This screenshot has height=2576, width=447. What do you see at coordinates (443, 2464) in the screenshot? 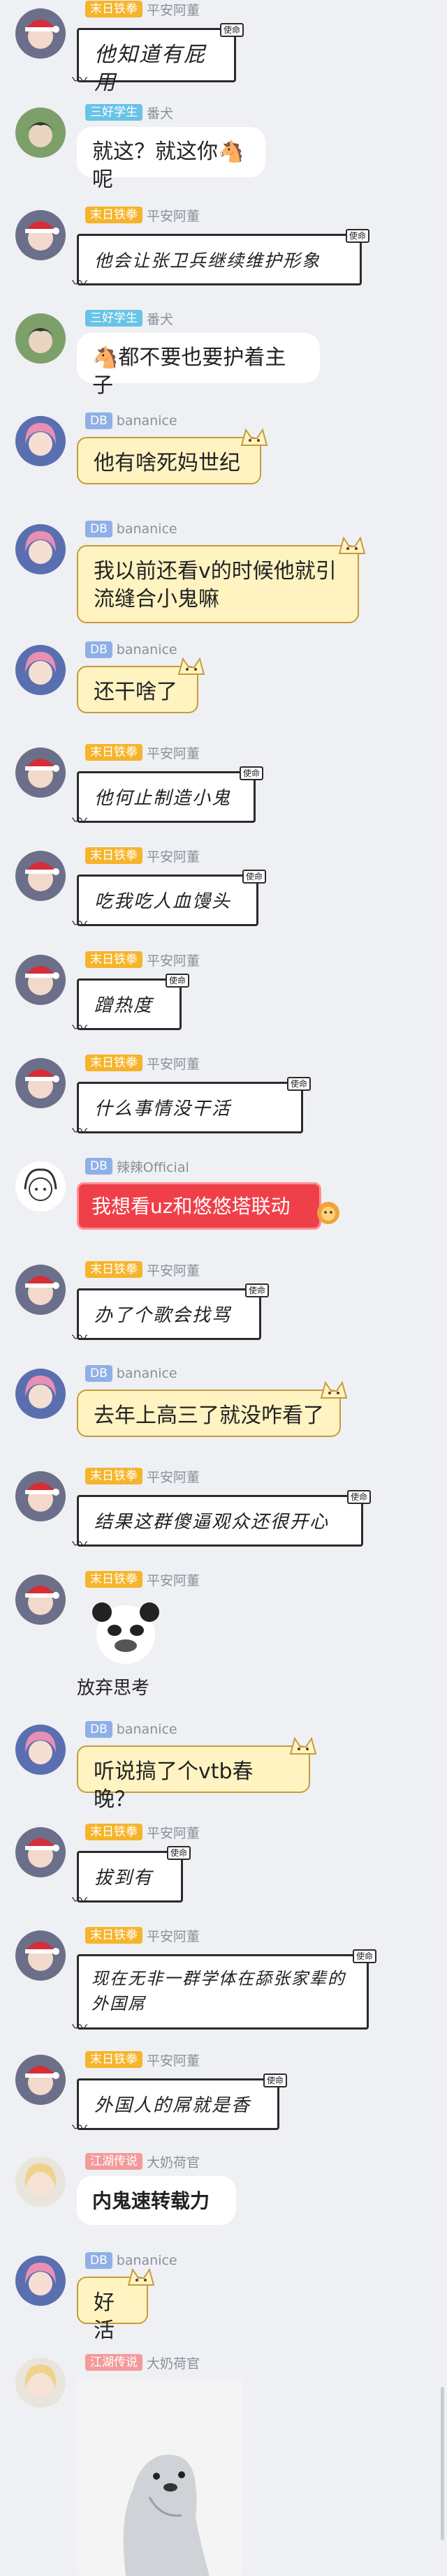
I see `scrollbar` at bounding box center [443, 2464].